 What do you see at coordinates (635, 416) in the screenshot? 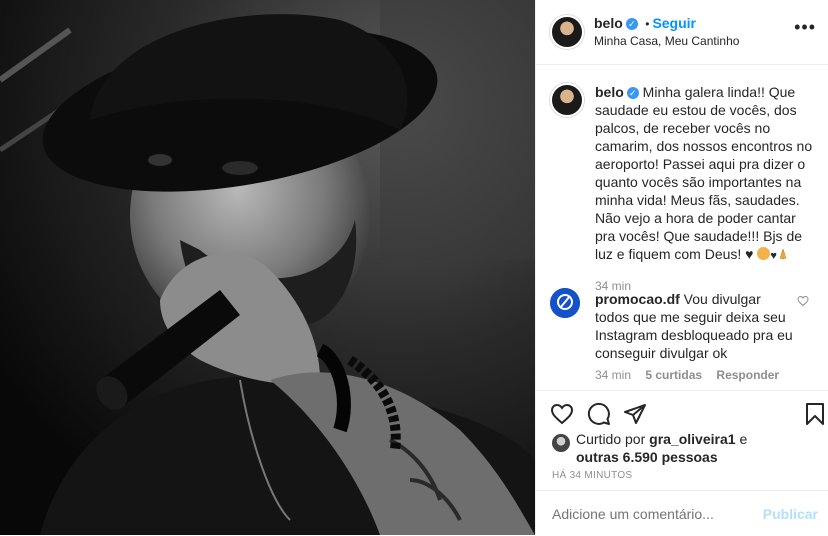
I see `share-send-icon` at bounding box center [635, 416].